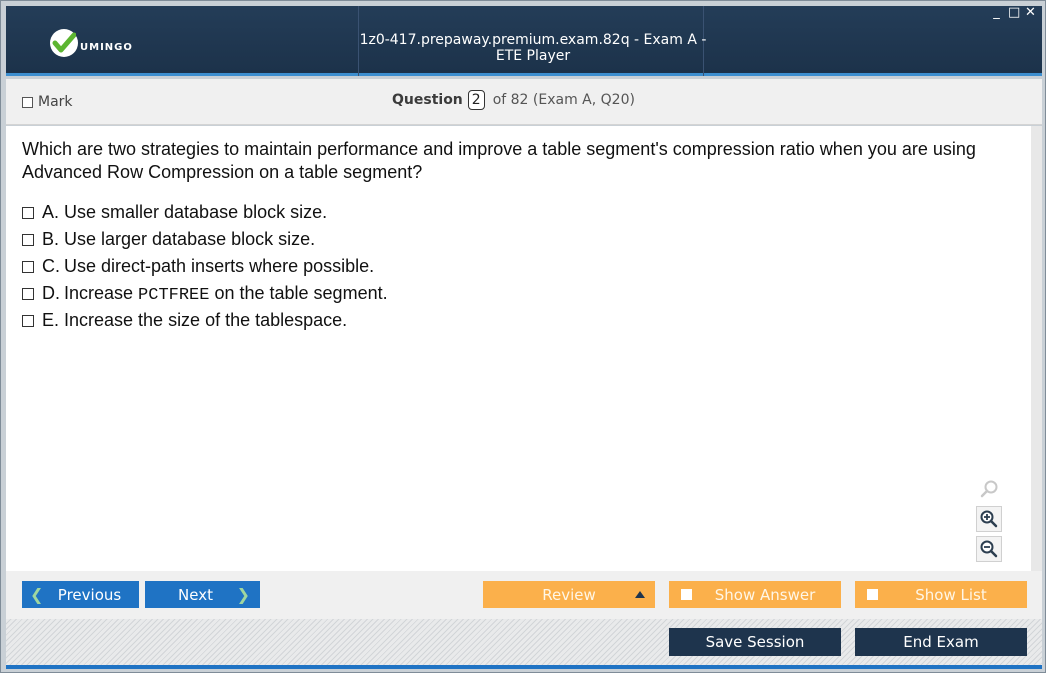 This screenshot has height=673, width=1046. I want to click on question-counter: Question 2 of 82 (Exam A, Q20), so click(513, 100).